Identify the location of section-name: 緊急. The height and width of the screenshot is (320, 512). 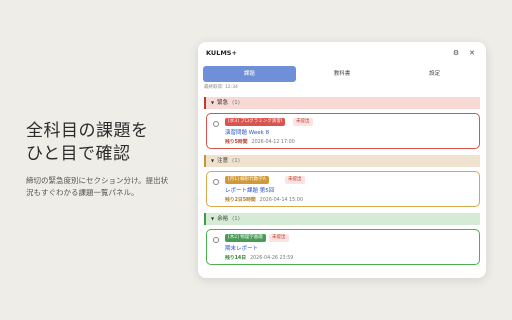
(223, 103).